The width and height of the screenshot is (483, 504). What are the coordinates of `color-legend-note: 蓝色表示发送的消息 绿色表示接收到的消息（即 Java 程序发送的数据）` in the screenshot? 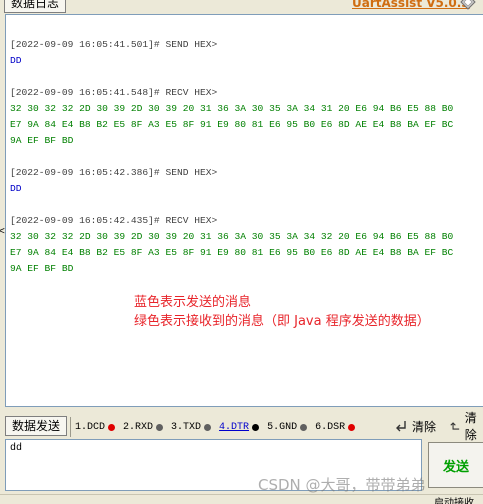 It's located at (282, 312).